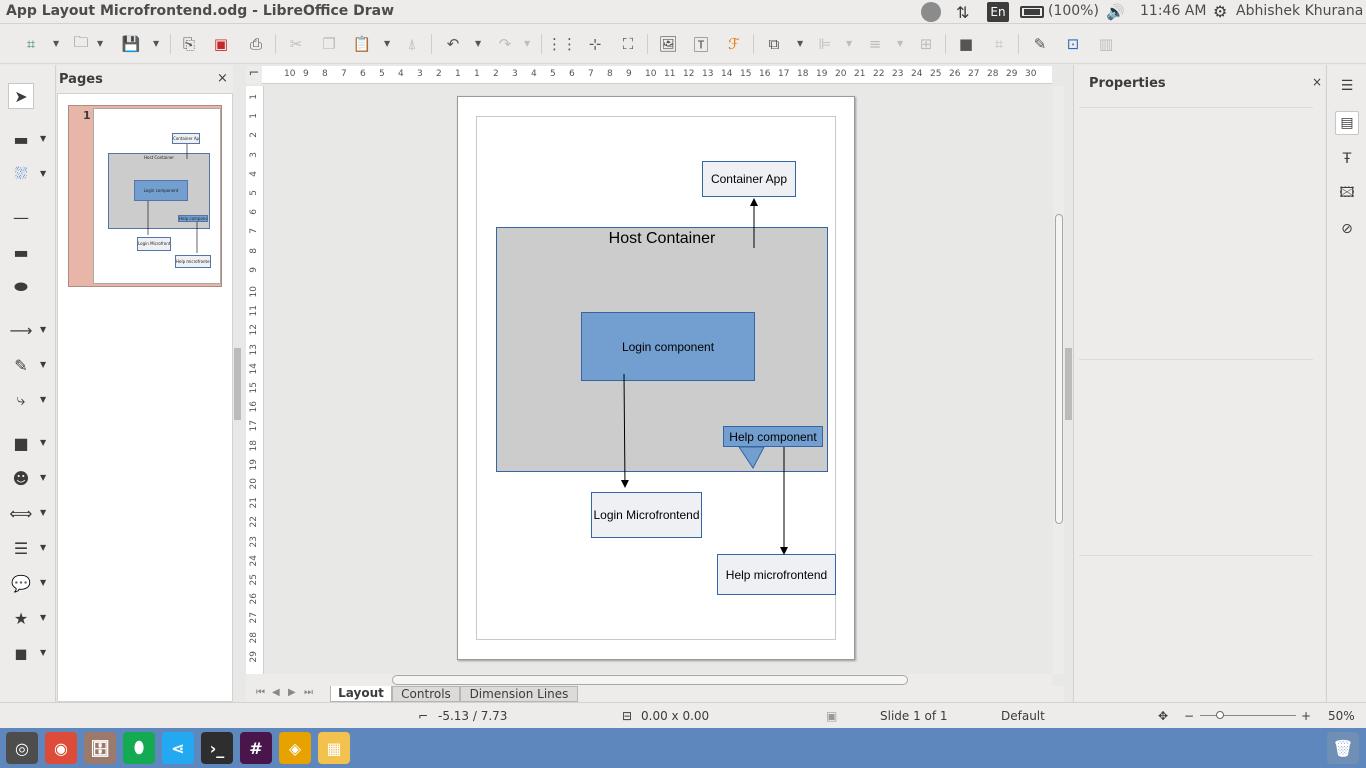 The image size is (1366, 768). Describe the element at coordinates (292, 692) in the screenshot. I see `next-tab-icon: ▶` at that location.